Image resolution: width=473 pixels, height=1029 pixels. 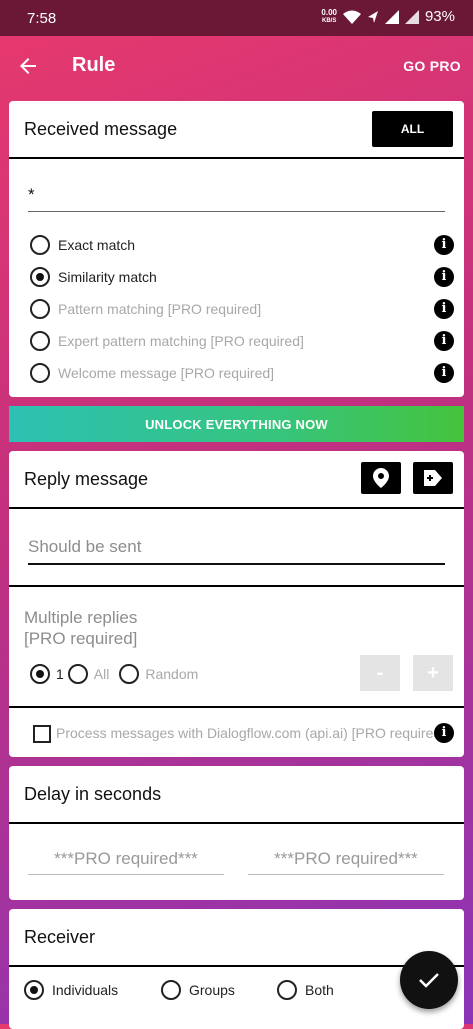 I want to click on multiple-replies-pro: [PRO required], so click(x=81, y=638).